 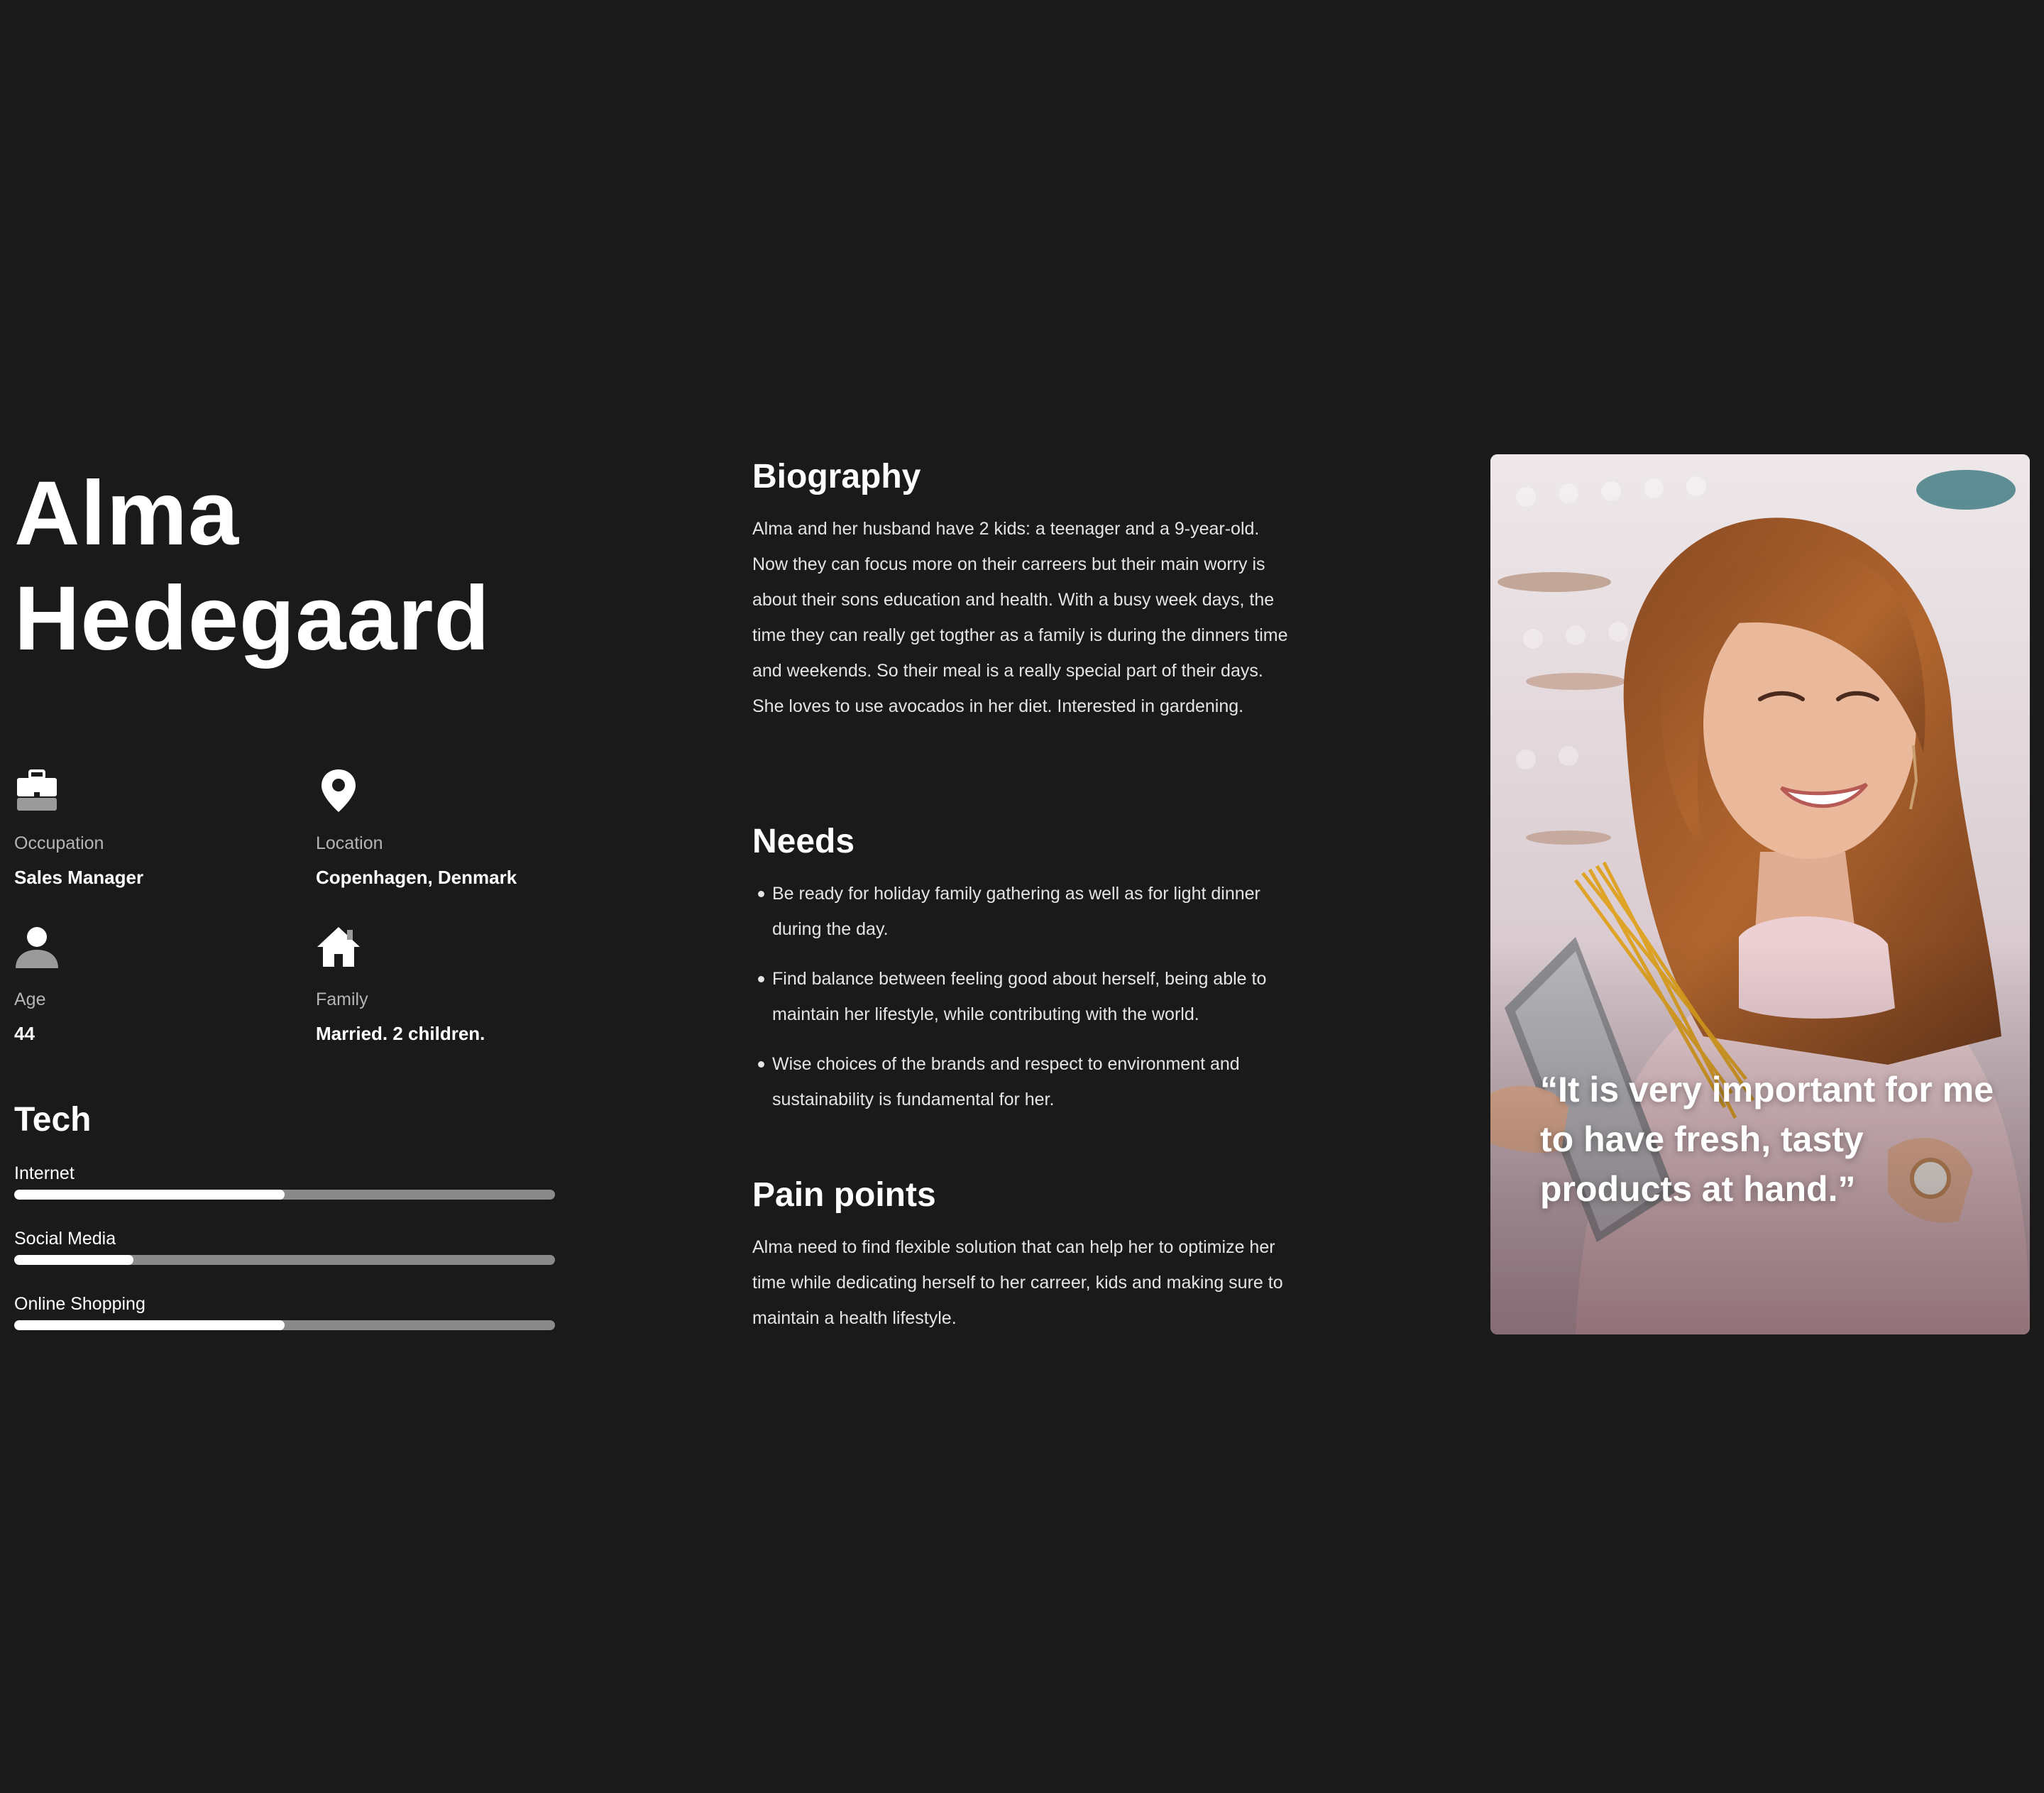 What do you see at coordinates (458, 984) in the screenshot?
I see `family-info: Family Married. 2 children.` at bounding box center [458, 984].